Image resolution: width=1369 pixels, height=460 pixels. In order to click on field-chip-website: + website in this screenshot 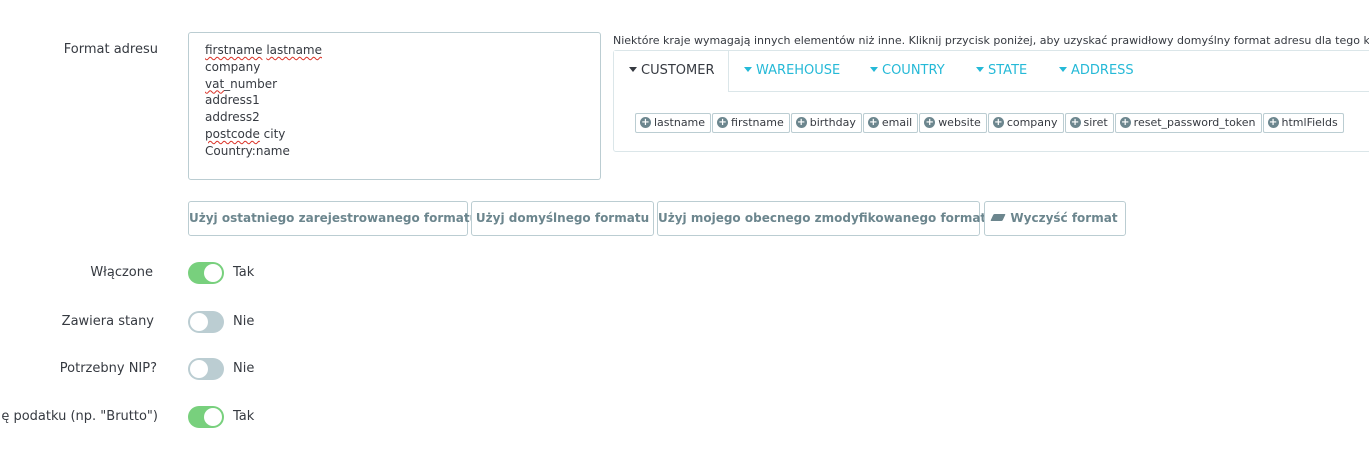, I will do `click(953, 123)`.